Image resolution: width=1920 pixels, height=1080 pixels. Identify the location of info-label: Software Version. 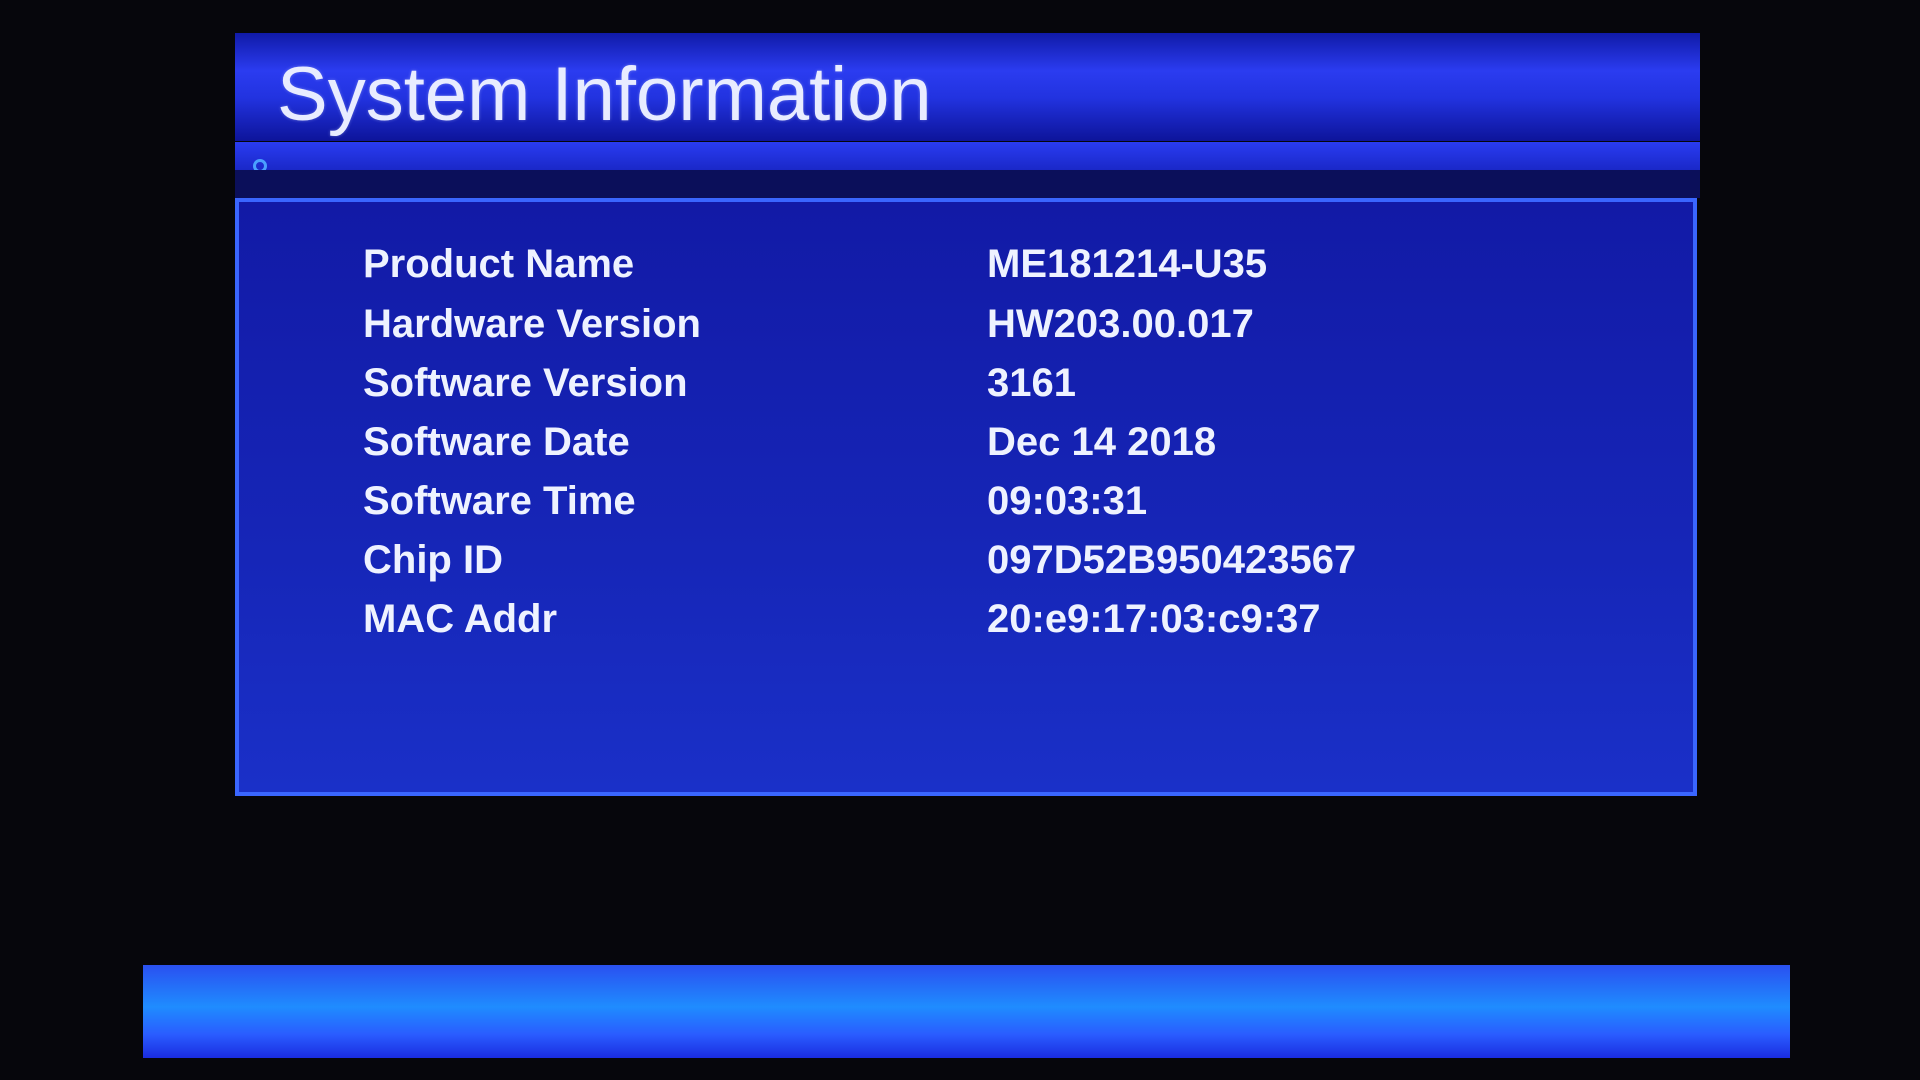
(525, 383).